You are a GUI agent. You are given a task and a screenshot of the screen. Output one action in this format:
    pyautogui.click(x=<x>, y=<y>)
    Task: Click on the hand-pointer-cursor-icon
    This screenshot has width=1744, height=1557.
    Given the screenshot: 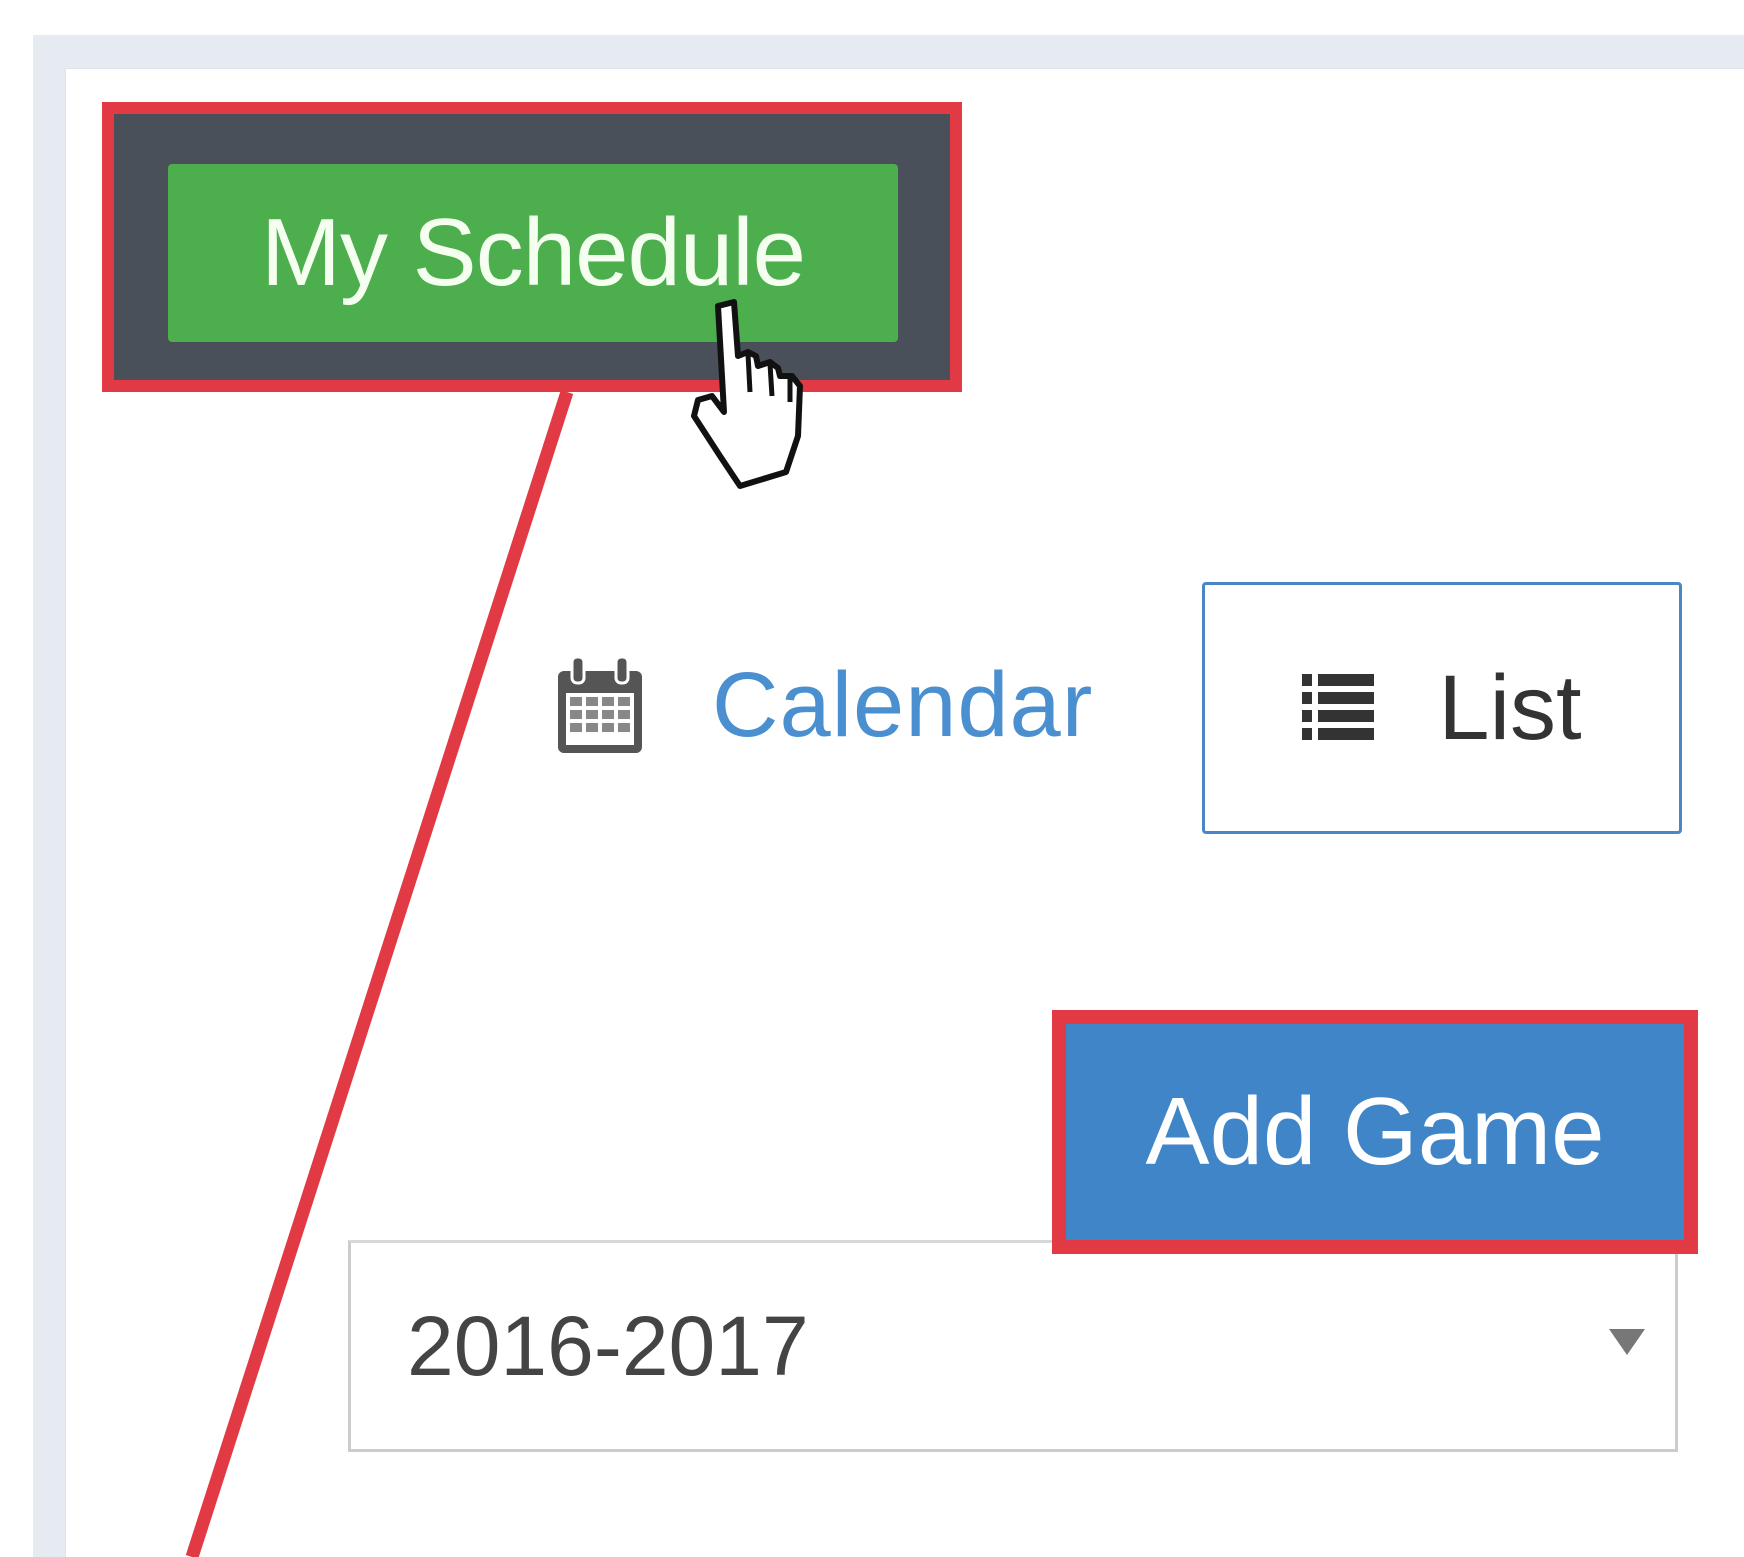 What is the action you would take?
    pyautogui.click(x=747, y=394)
    